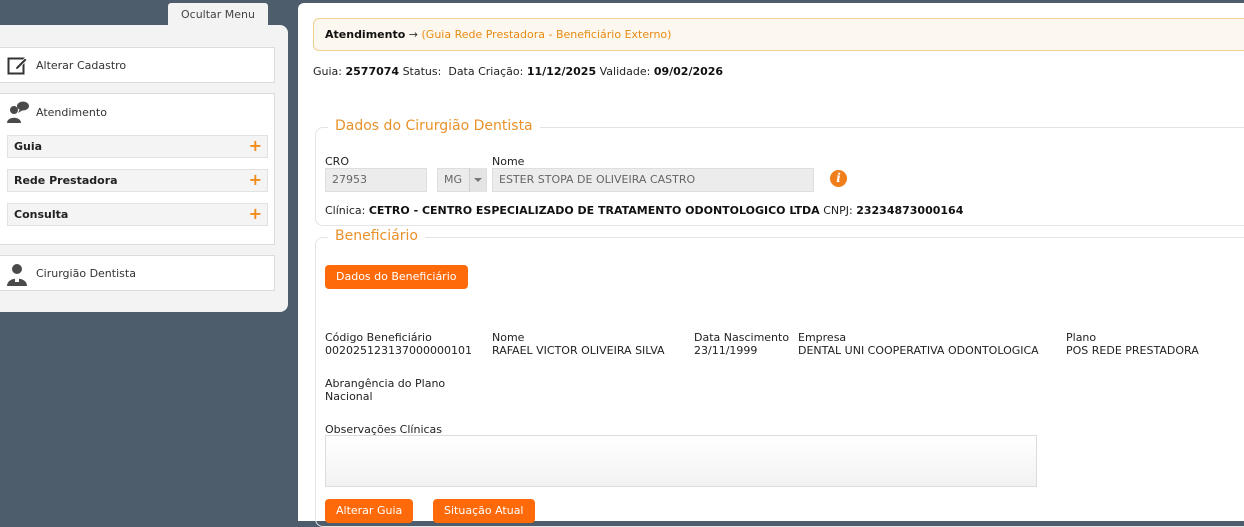 This screenshot has height=527, width=1244. I want to click on dentista-nome-label: Nome, so click(508, 161).